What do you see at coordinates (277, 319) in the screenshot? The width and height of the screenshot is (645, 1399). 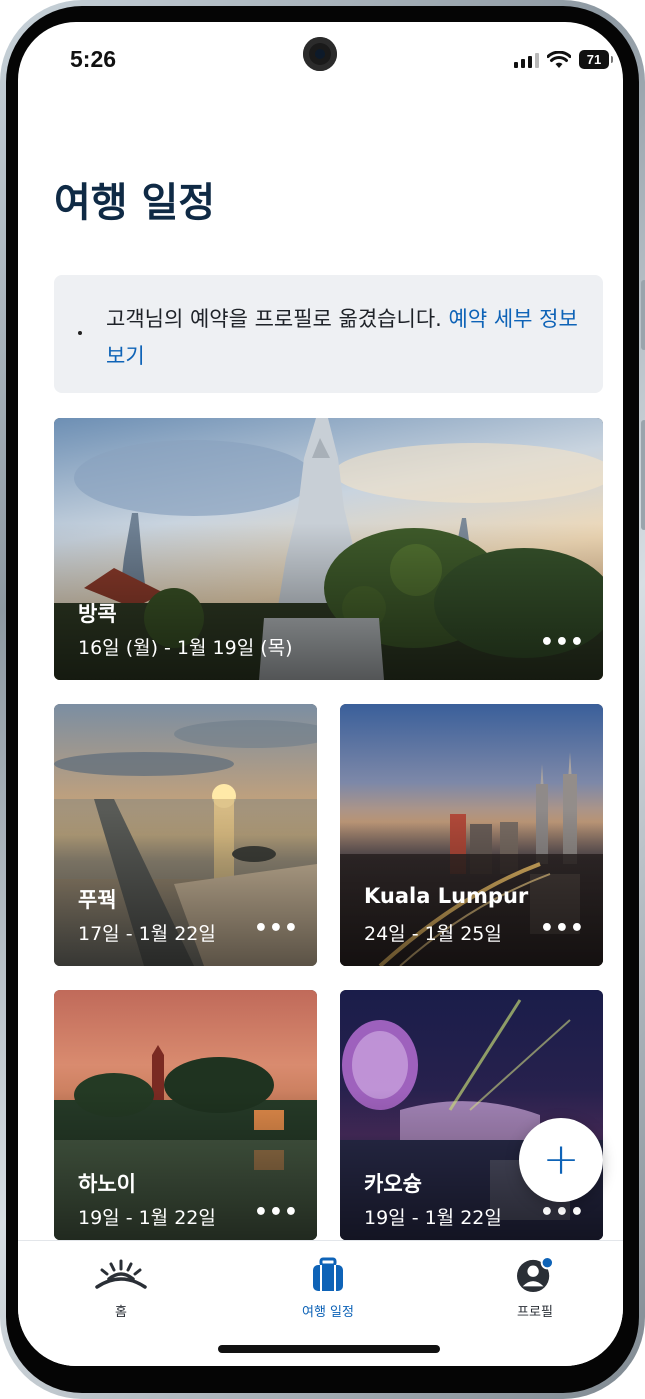 I see `notice-message: 고객님의 예약을 프로필로 옮겼습니다.` at bounding box center [277, 319].